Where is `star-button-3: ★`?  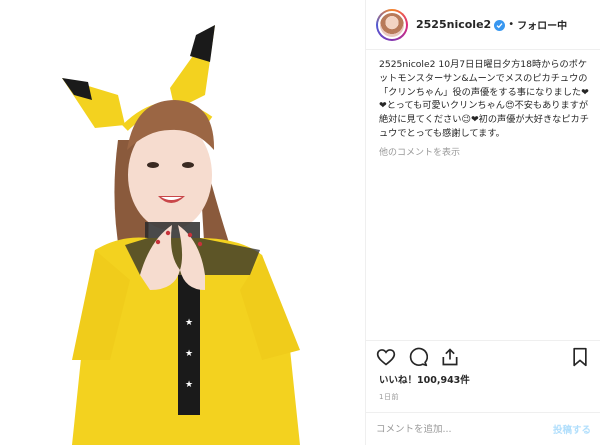
star-button-3: ★ is located at coordinates (189, 385).